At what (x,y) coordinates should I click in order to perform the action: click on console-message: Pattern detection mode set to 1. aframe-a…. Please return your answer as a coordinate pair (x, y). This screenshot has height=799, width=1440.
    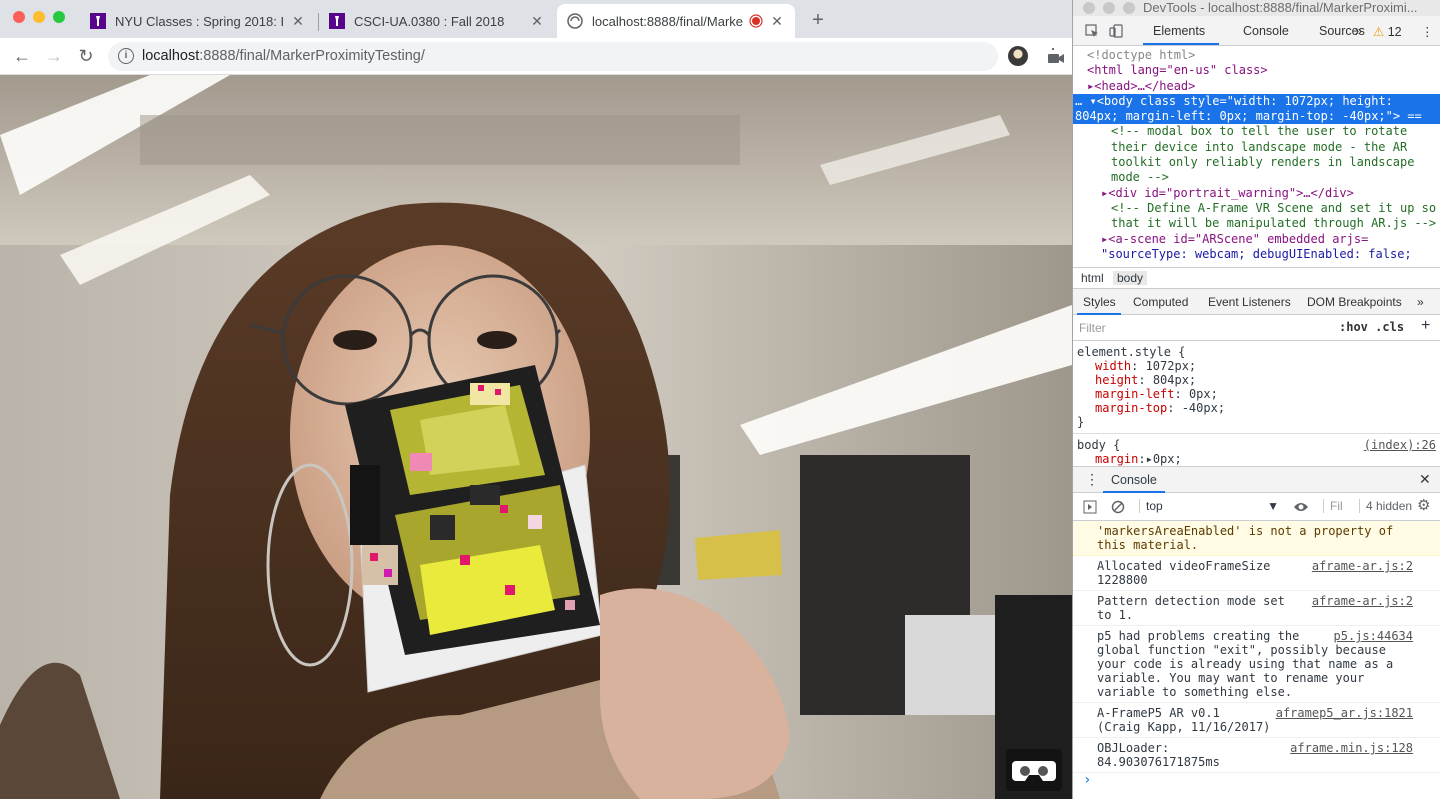
    Looking at the image, I should click on (1256, 608).